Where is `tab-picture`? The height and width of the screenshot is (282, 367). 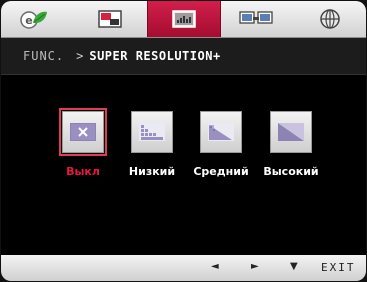 tab-picture is located at coordinates (110, 19).